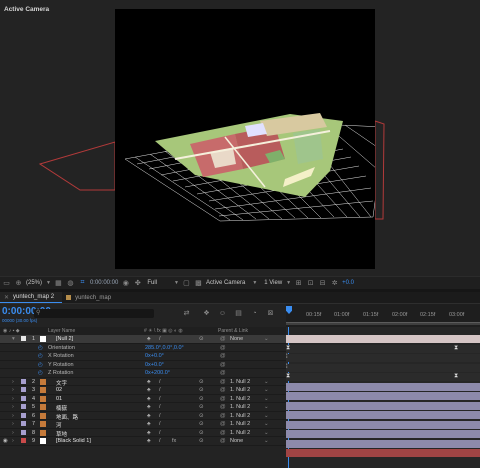  What do you see at coordinates (289, 310) in the screenshot?
I see `current-time-indicator` at bounding box center [289, 310].